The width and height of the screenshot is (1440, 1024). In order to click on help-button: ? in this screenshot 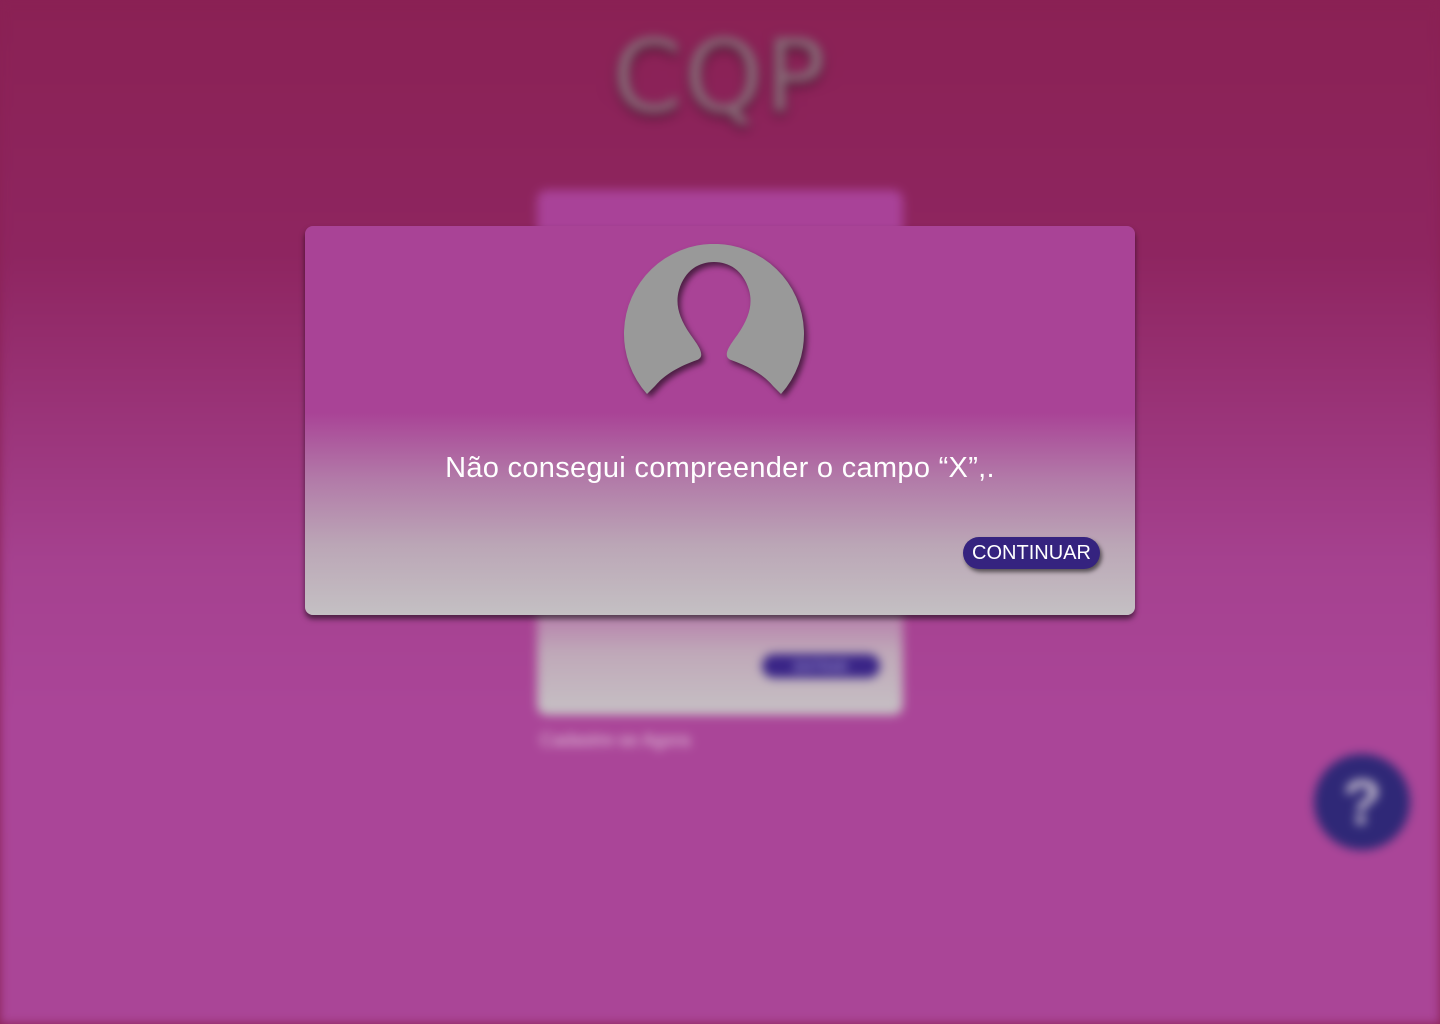, I will do `click(1362, 802)`.